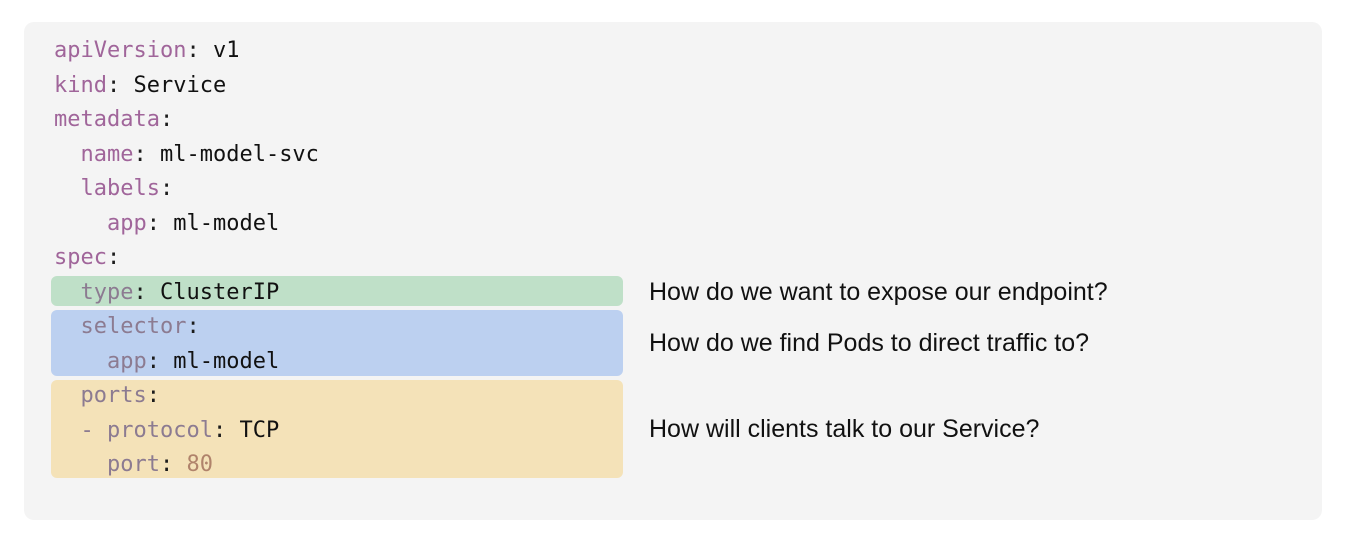 The width and height of the screenshot is (1352, 556). What do you see at coordinates (133, 464) in the screenshot?
I see `yaml-key: port` at bounding box center [133, 464].